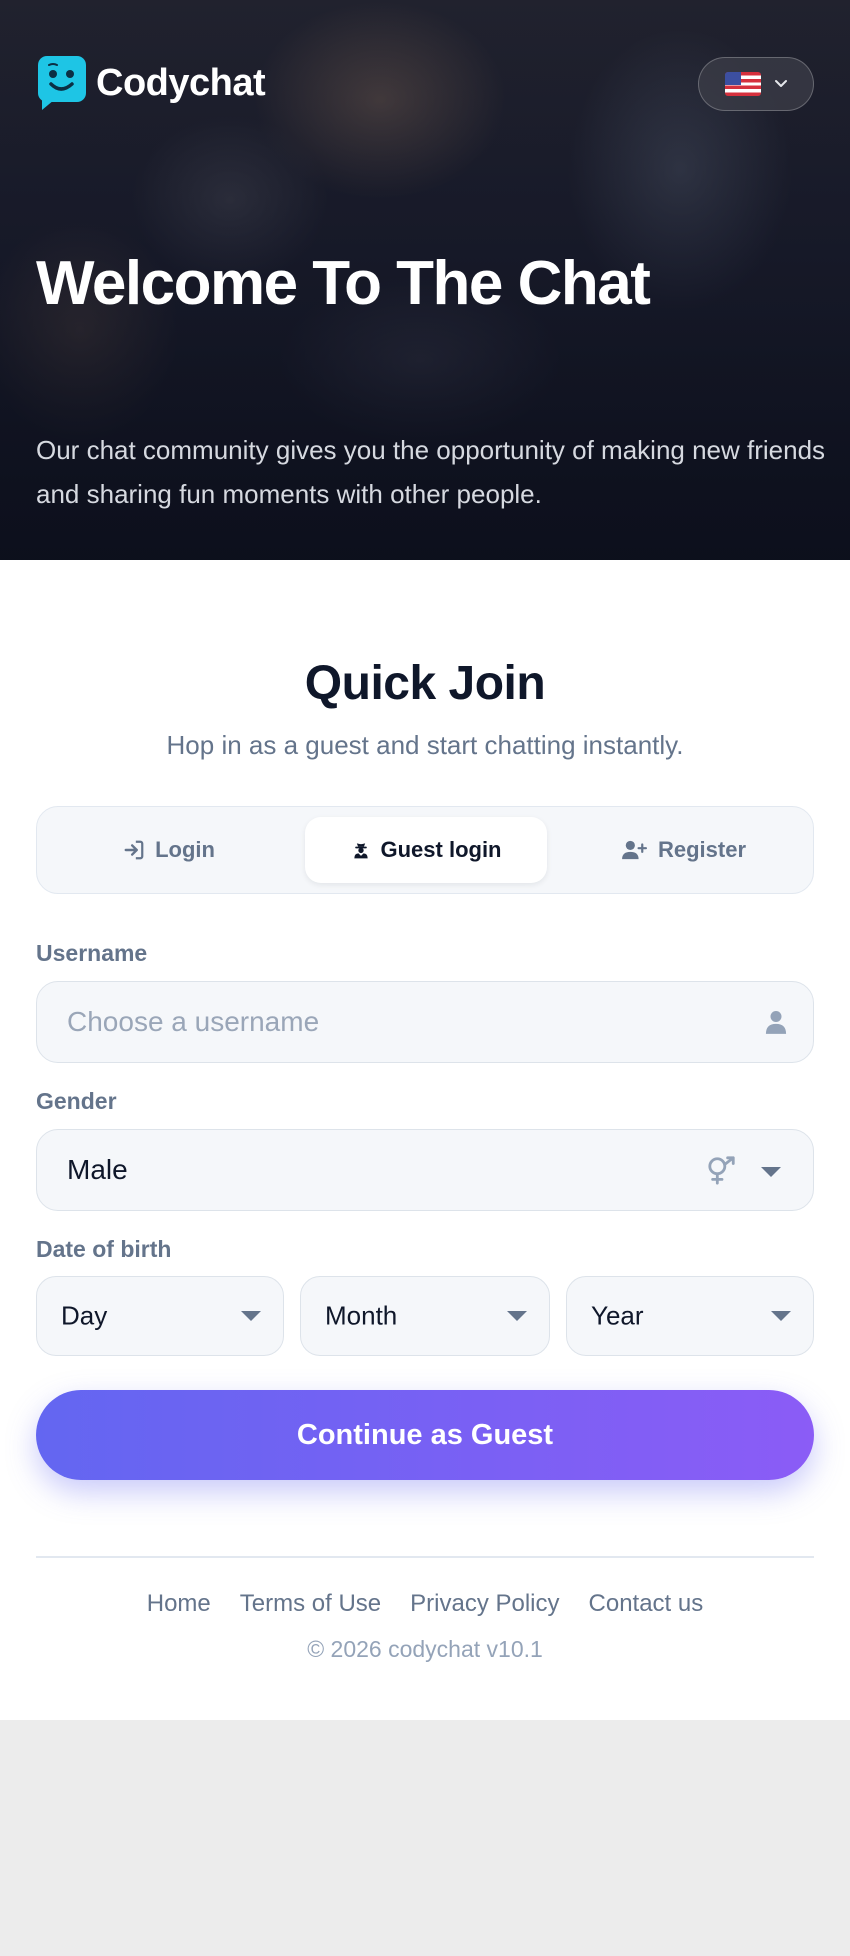 This screenshot has width=850, height=1956. Describe the element at coordinates (134, 850) in the screenshot. I see `sign-in-icon` at that location.